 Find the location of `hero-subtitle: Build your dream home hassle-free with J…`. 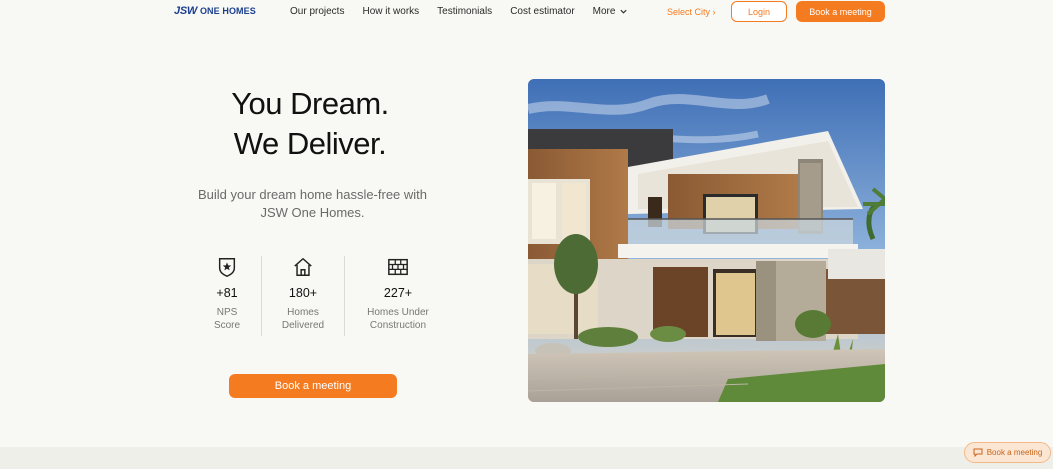

hero-subtitle: Build your dream home hassle-free with J… is located at coordinates (312, 203).